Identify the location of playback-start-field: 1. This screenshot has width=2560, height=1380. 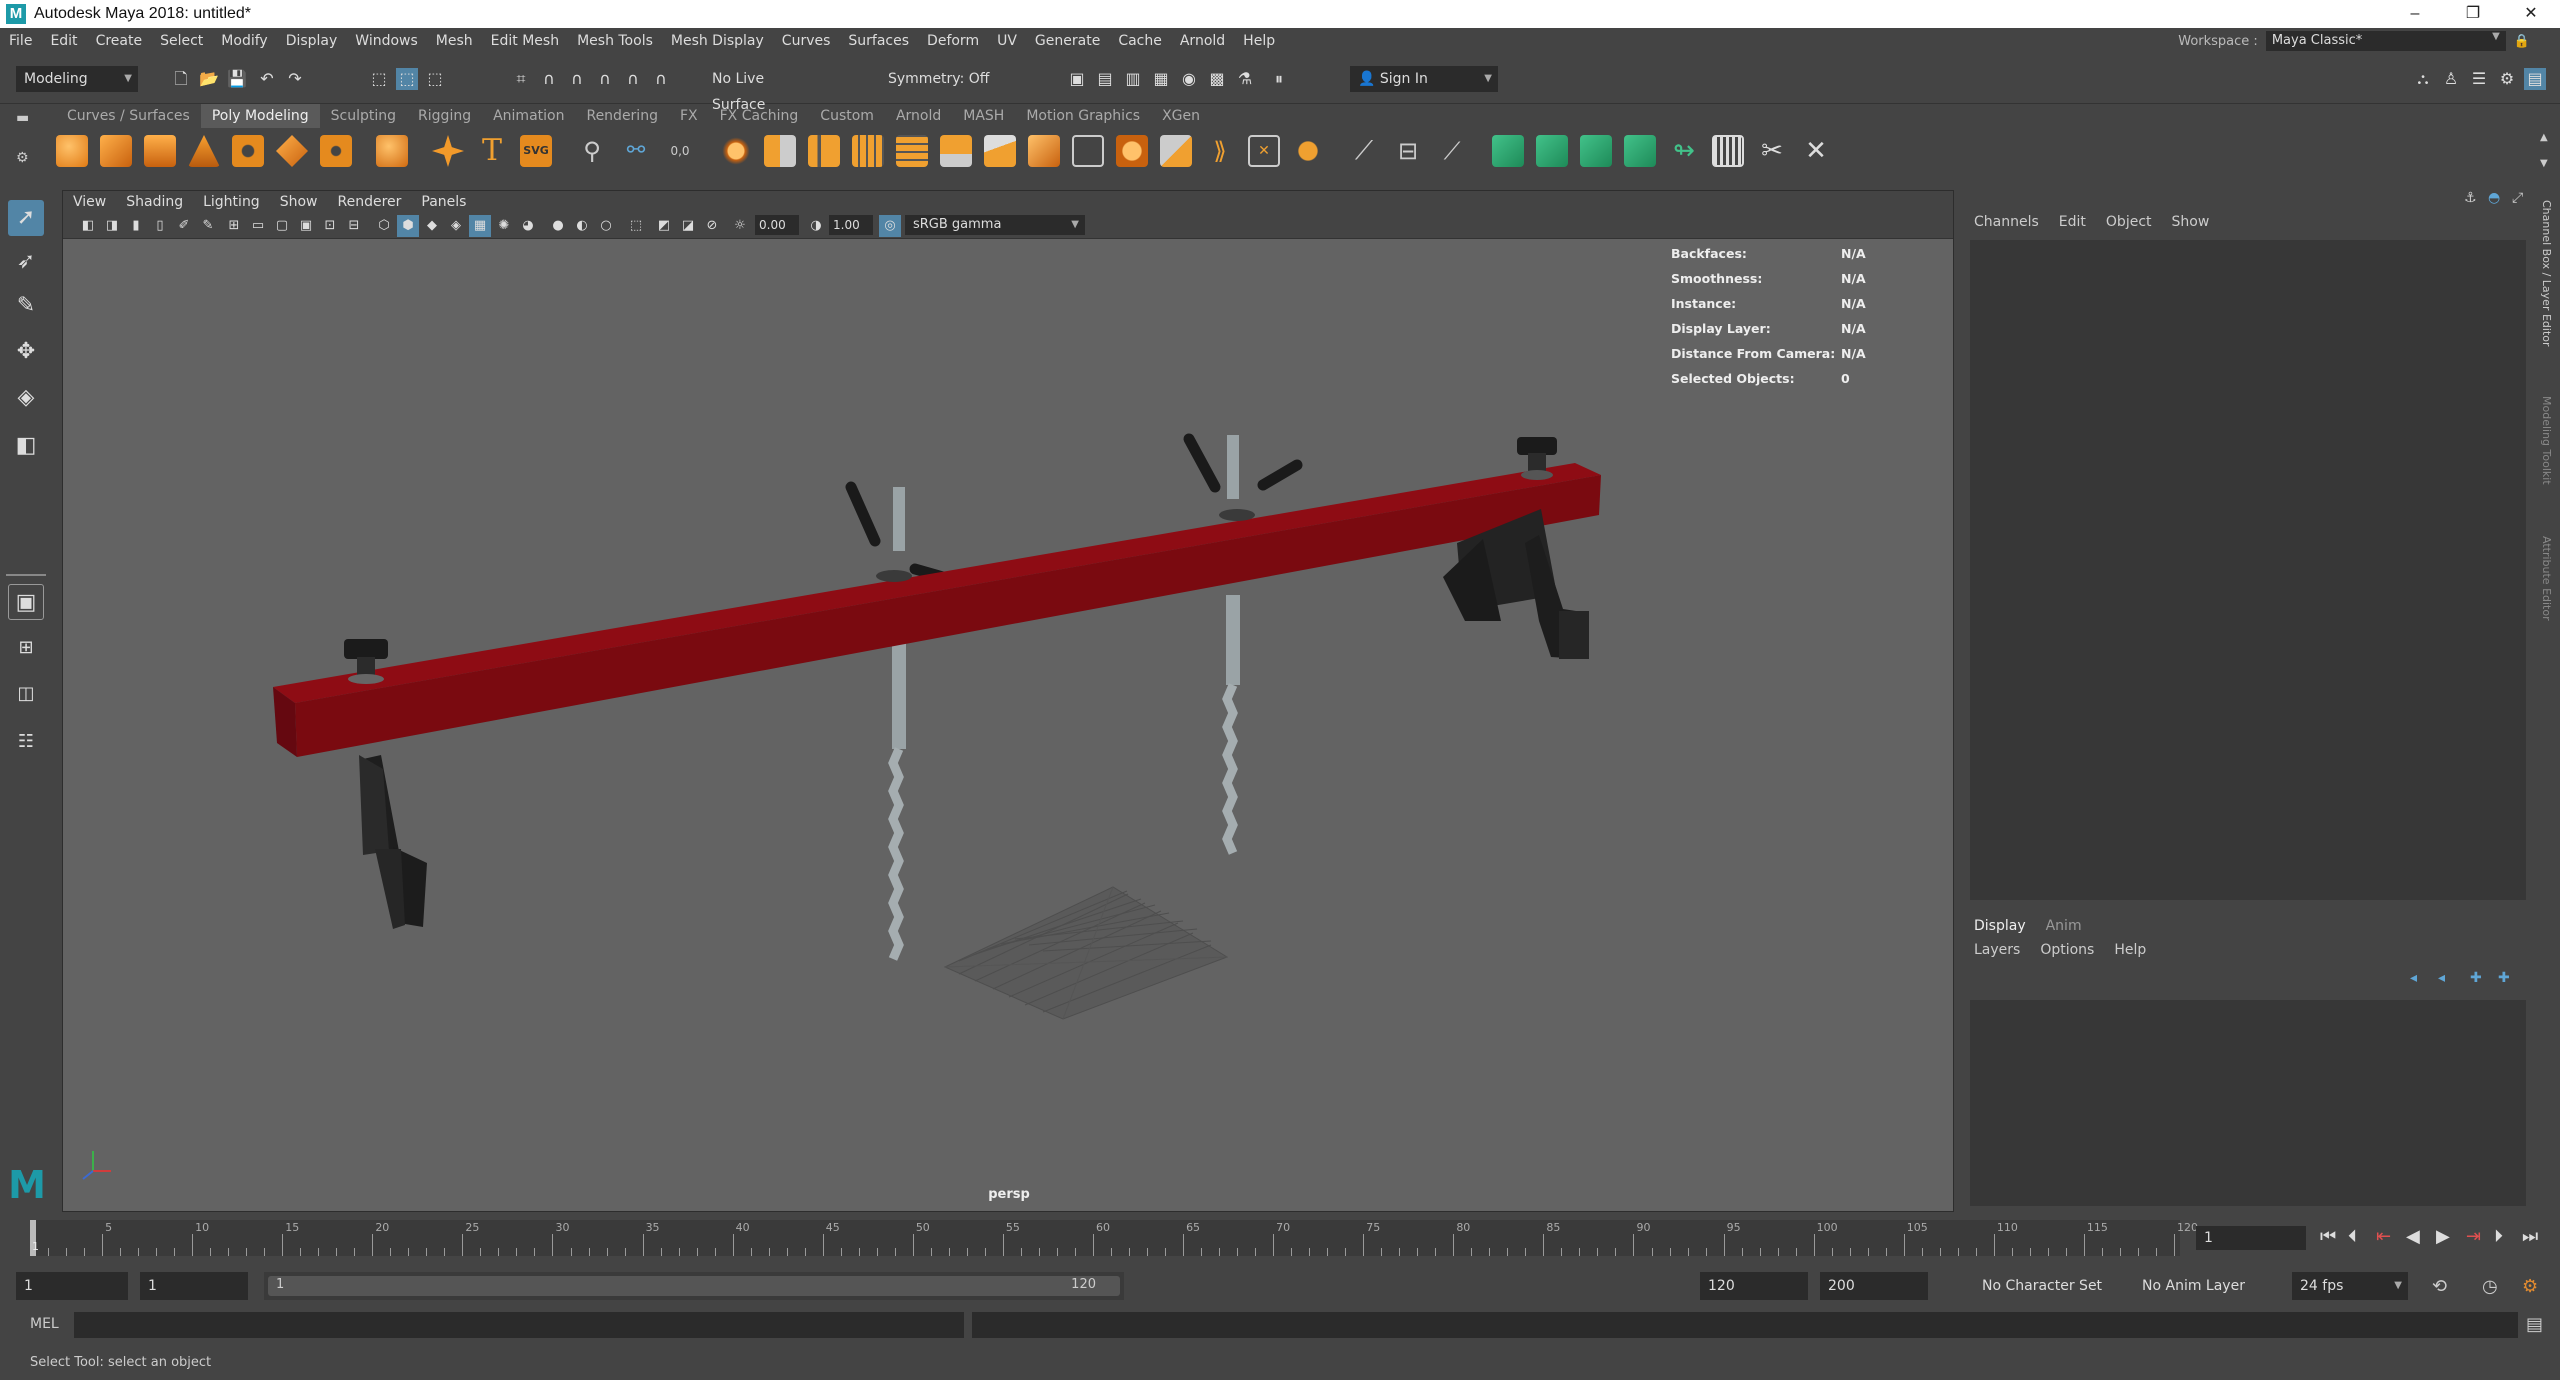
(194, 1286).